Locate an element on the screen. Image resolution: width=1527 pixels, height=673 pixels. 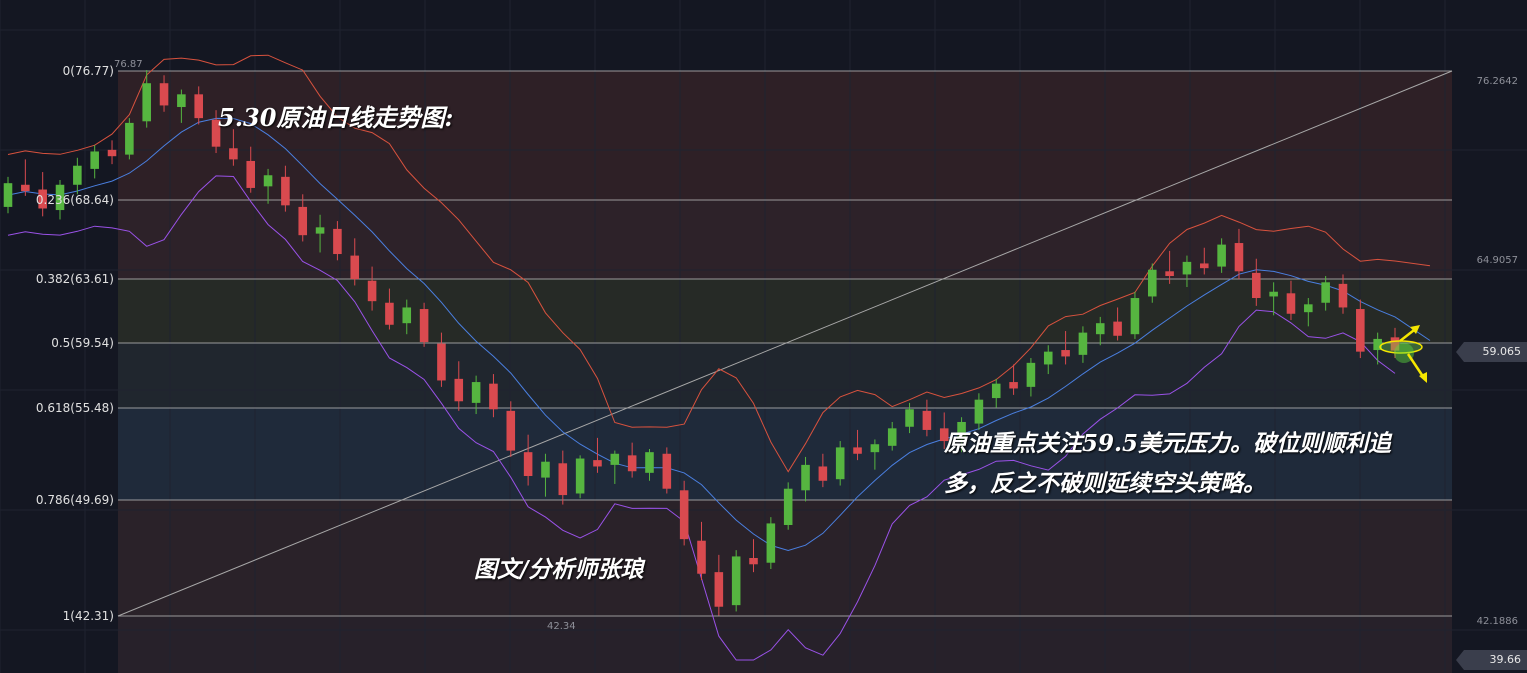
right-axis-label: 42.1886 is located at coordinates (1497, 621).